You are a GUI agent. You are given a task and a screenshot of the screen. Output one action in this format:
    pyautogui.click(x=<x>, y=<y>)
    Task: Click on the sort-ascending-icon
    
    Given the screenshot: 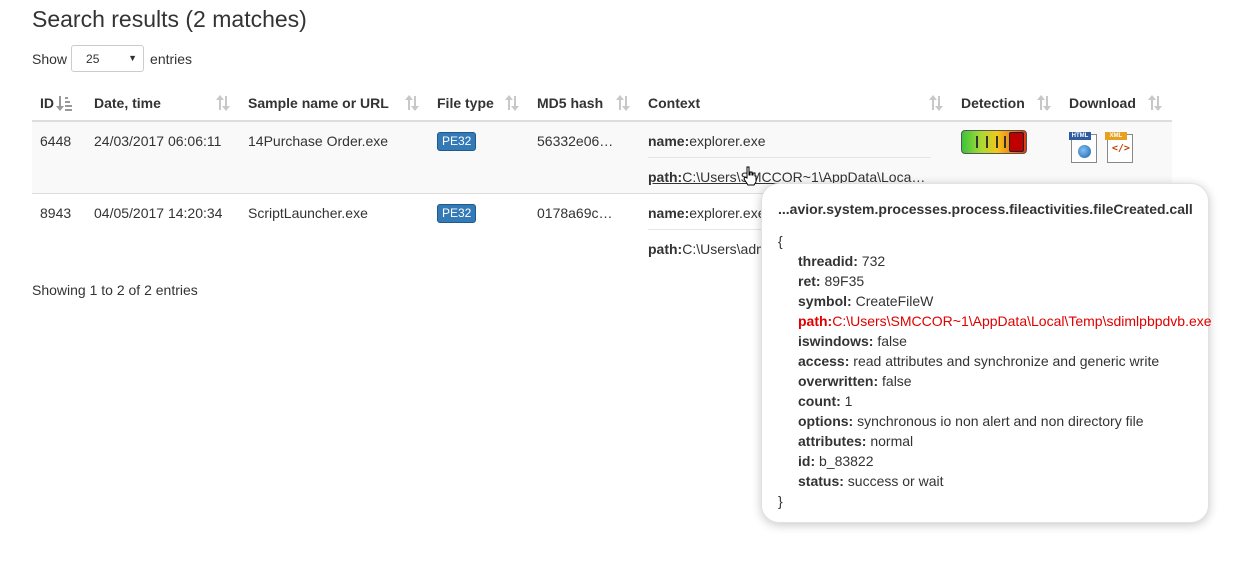 What is the action you would take?
    pyautogui.click(x=64, y=104)
    